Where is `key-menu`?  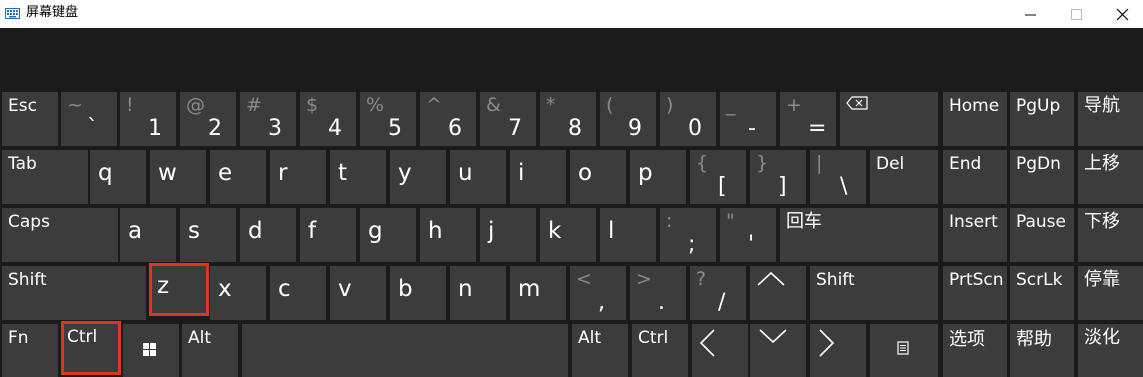 key-menu is located at coordinates (904, 350).